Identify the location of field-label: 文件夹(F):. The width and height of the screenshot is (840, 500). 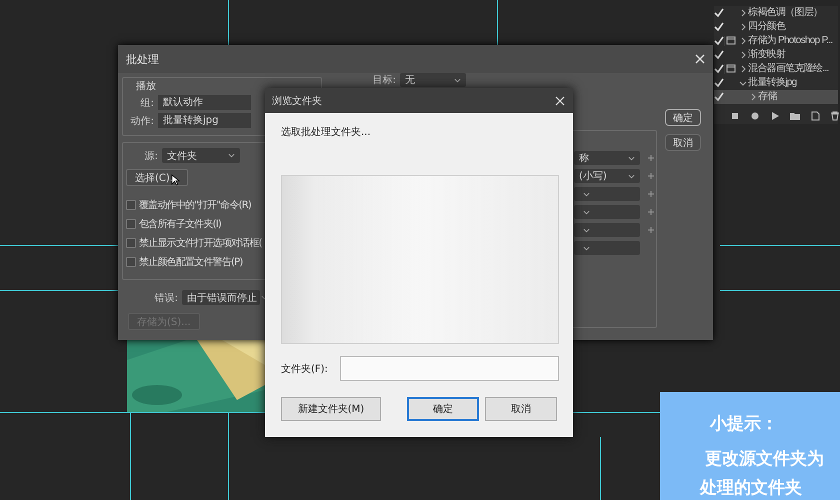
(304, 369).